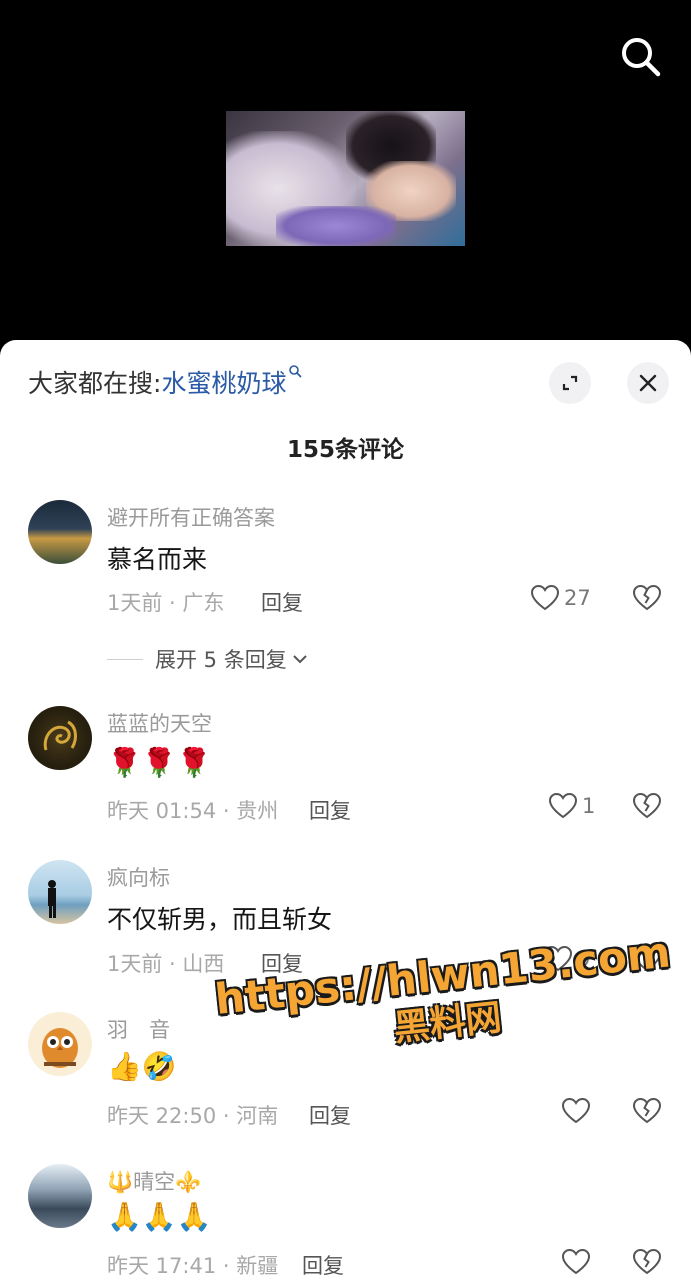 This screenshot has height=1280, width=691. Describe the element at coordinates (345, 1222) in the screenshot. I see `comment-item: 🔱晴空⚜️ 🙏🙏🙏 昨天 17:41 · 新疆 回复` at that location.